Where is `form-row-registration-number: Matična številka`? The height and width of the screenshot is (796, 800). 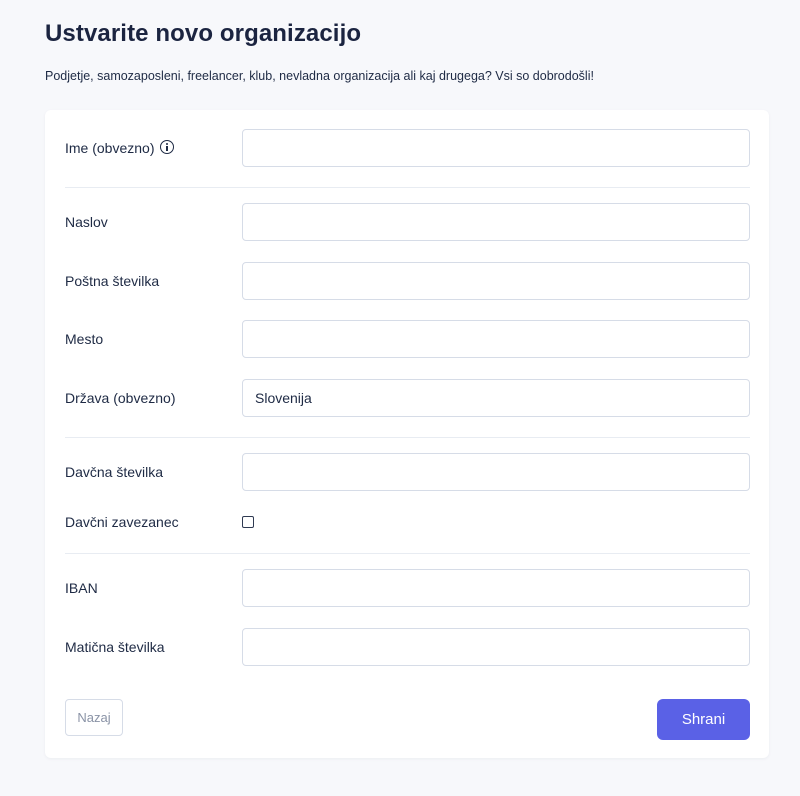
form-row-registration-number: Matična številka is located at coordinates (407, 647).